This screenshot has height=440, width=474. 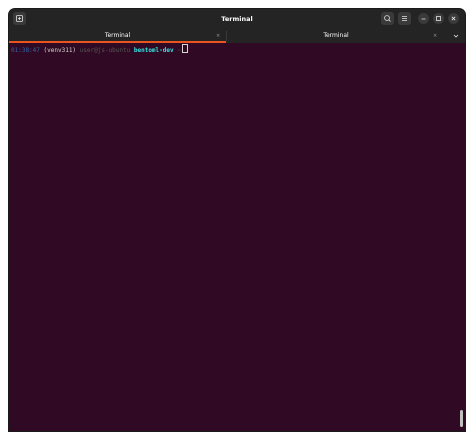 I want to click on minimize-icon, so click(x=423, y=19).